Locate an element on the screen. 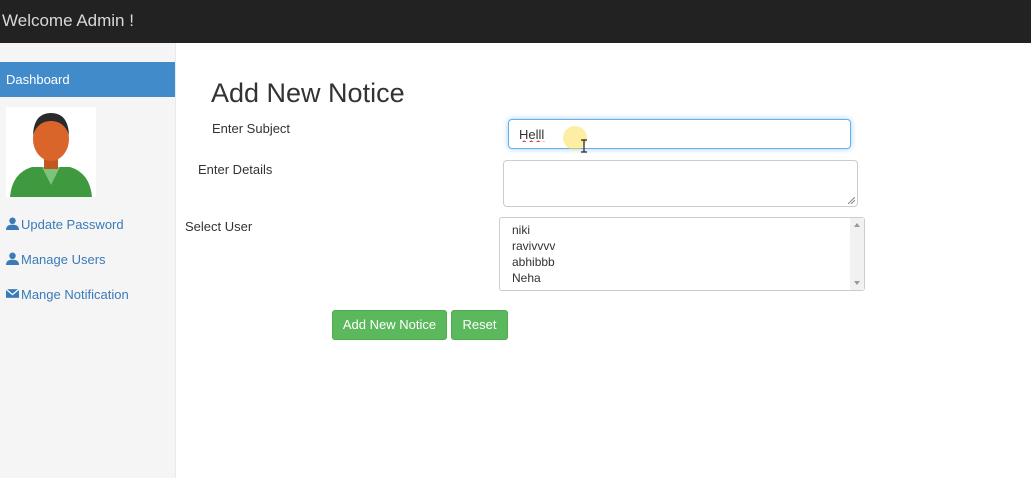 This screenshot has width=1031, height=478. sidebar-item-dashboard: Dashboard is located at coordinates (87, 79).